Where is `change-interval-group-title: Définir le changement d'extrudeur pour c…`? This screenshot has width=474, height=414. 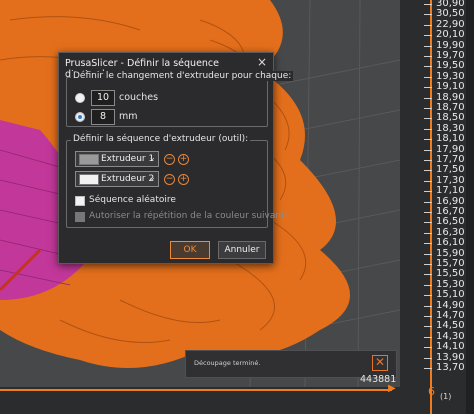
change-interval-group-title: Définir le changement d'extrudeur pour c… is located at coordinates (182, 76).